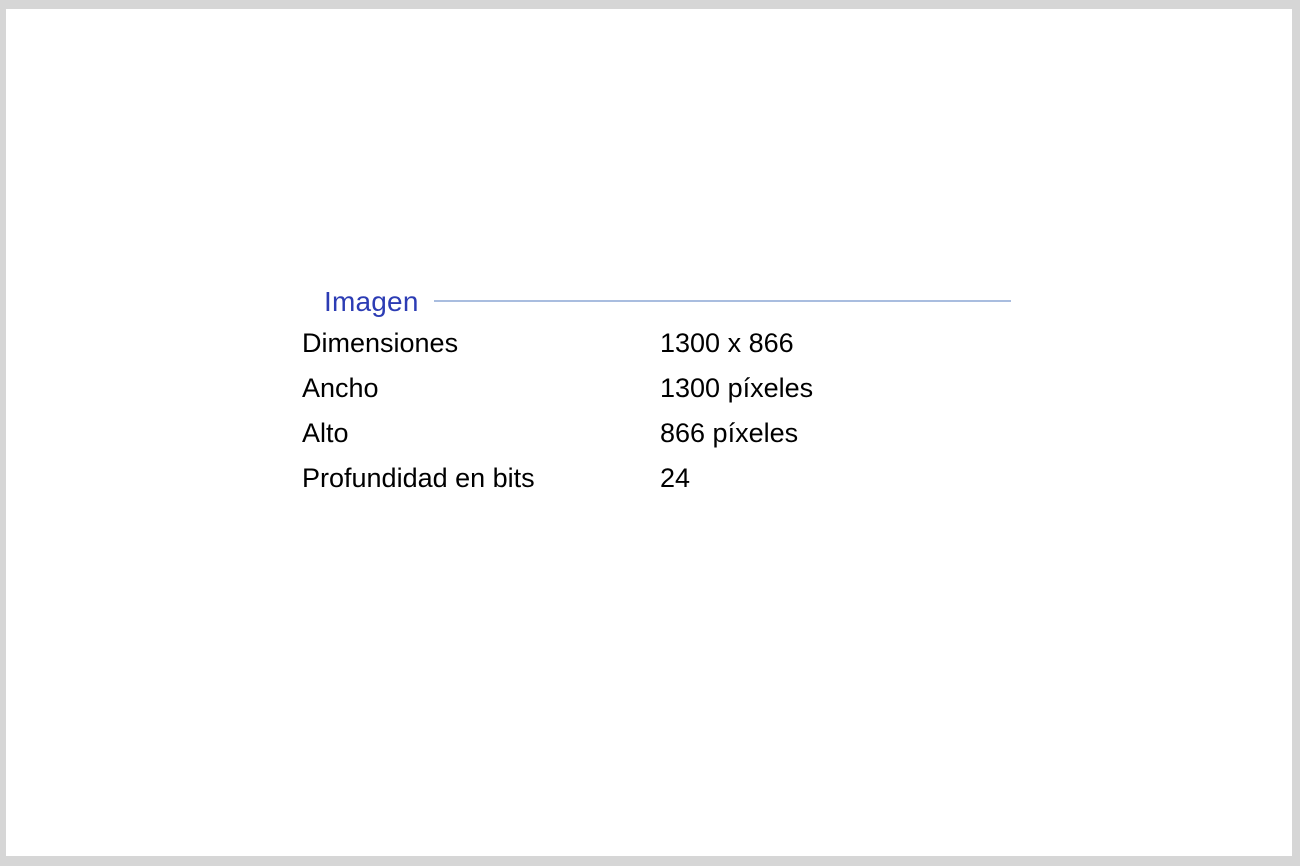  What do you see at coordinates (418, 478) in the screenshot?
I see `property-label: Profundidad en bits` at bounding box center [418, 478].